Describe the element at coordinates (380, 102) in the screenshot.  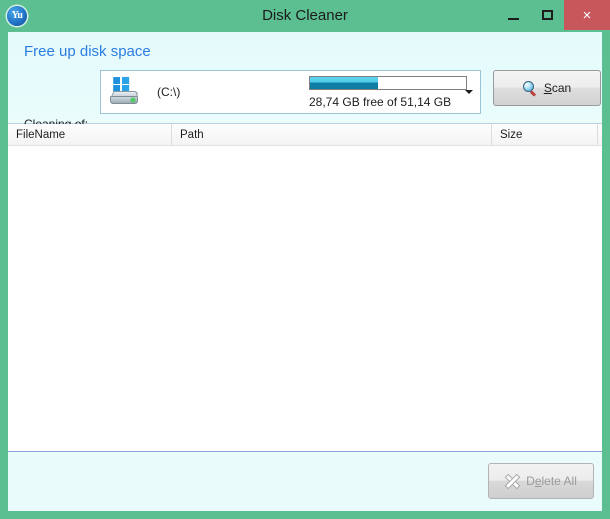
I see `capacity-text: 28,74 GB free of 51,14 GB` at that location.